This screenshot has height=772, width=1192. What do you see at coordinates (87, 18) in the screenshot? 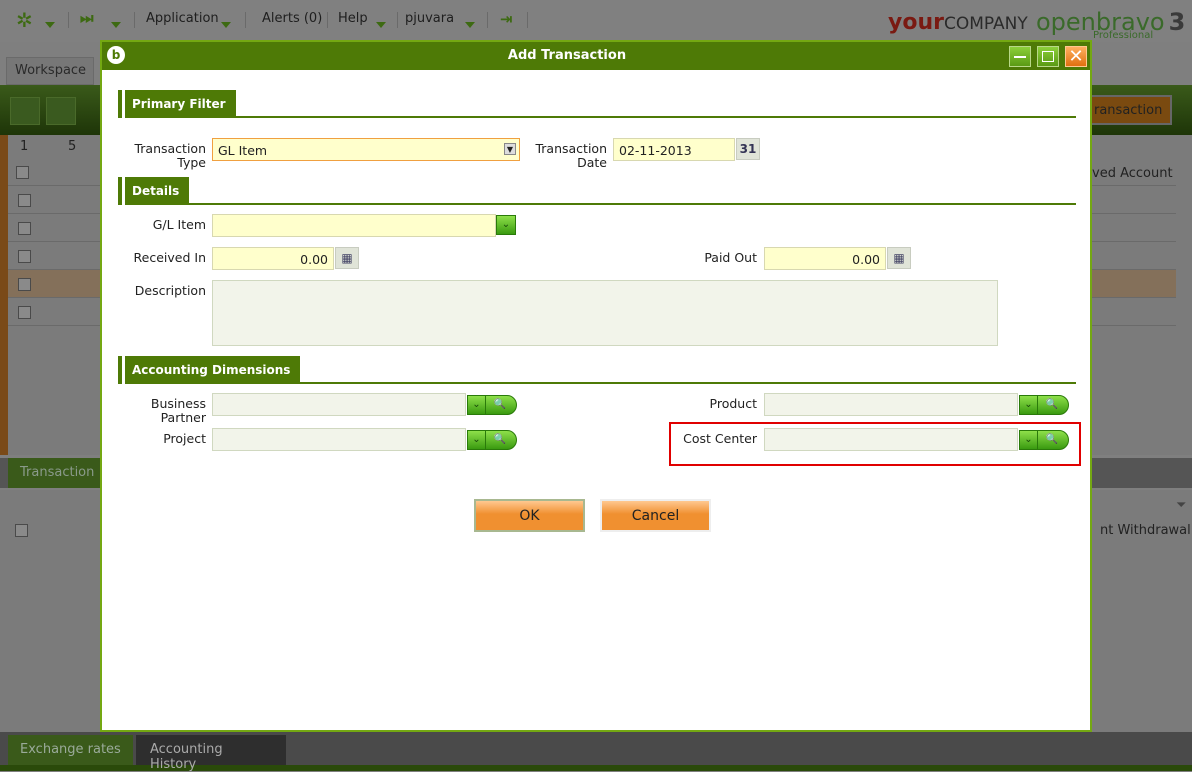
I see `recent-views-icon: ⏭` at bounding box center [87, 18].